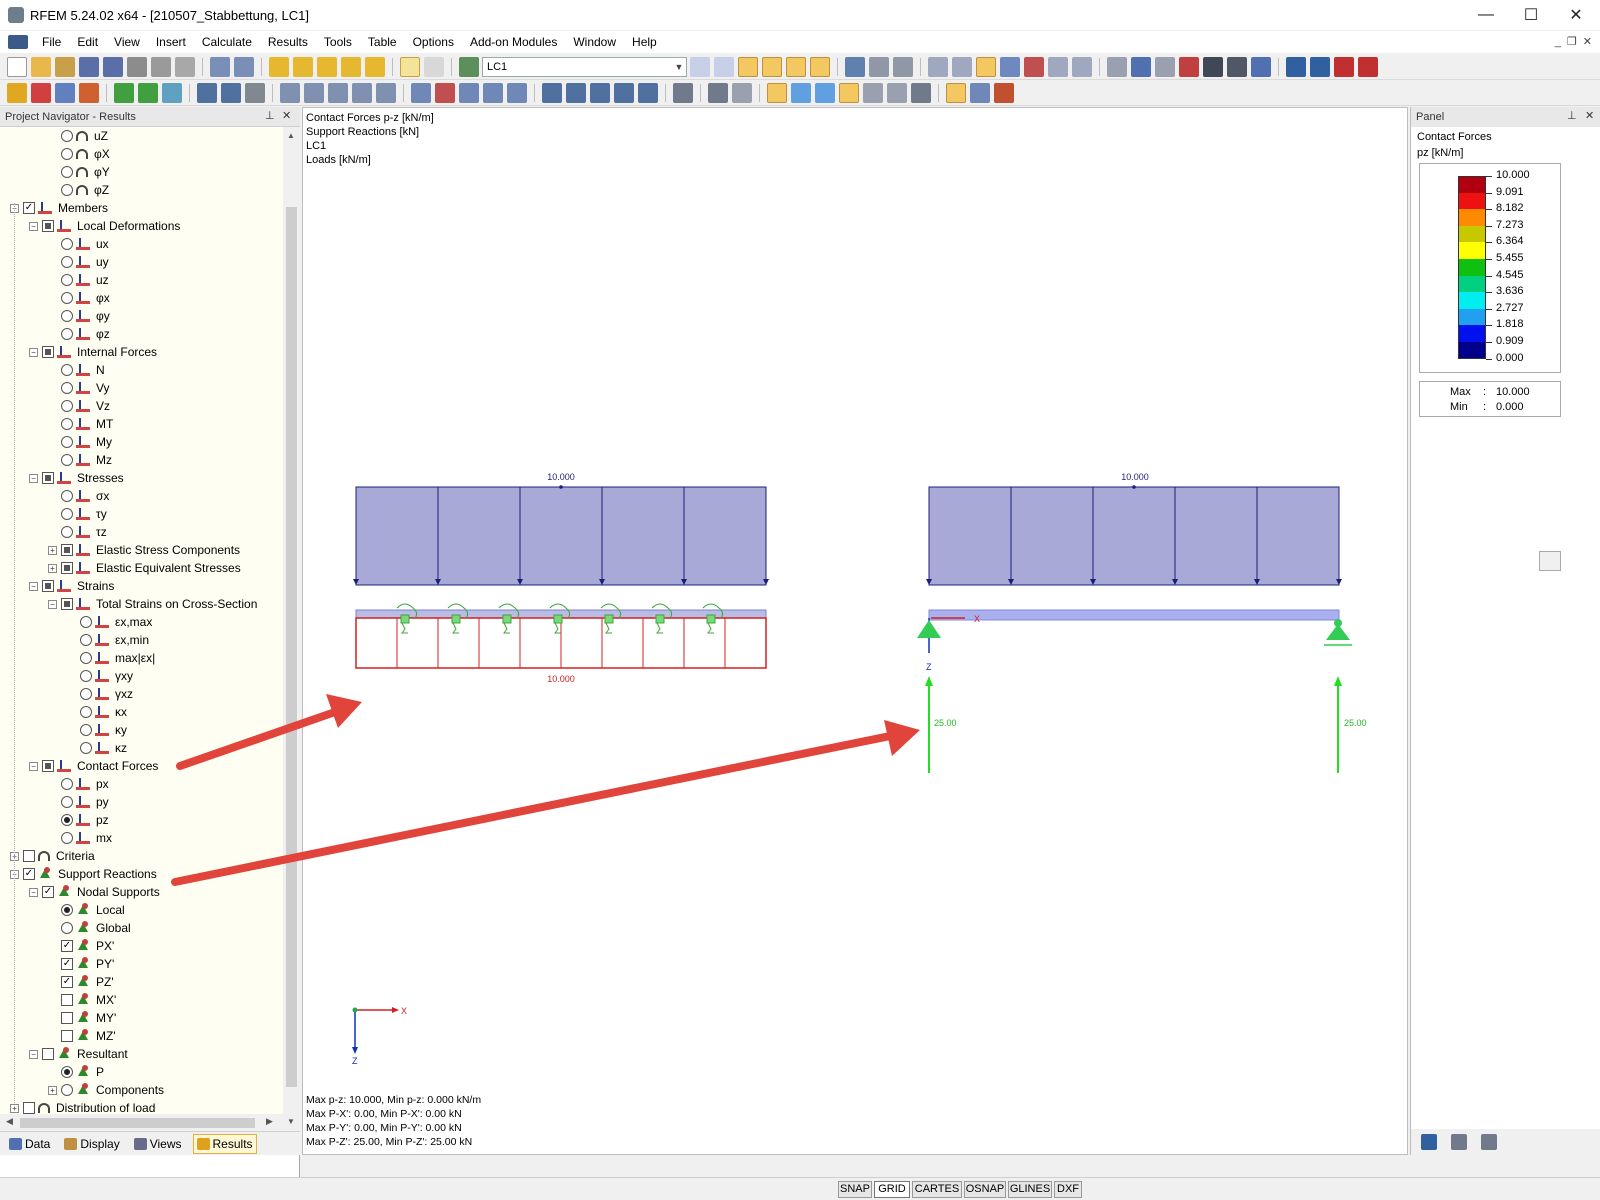 This screenshot has height=1200, width=1600. Describe the element at coordinates (1558, 42) in the screenshot. I see `mdi-minimize-button: _` at that location.